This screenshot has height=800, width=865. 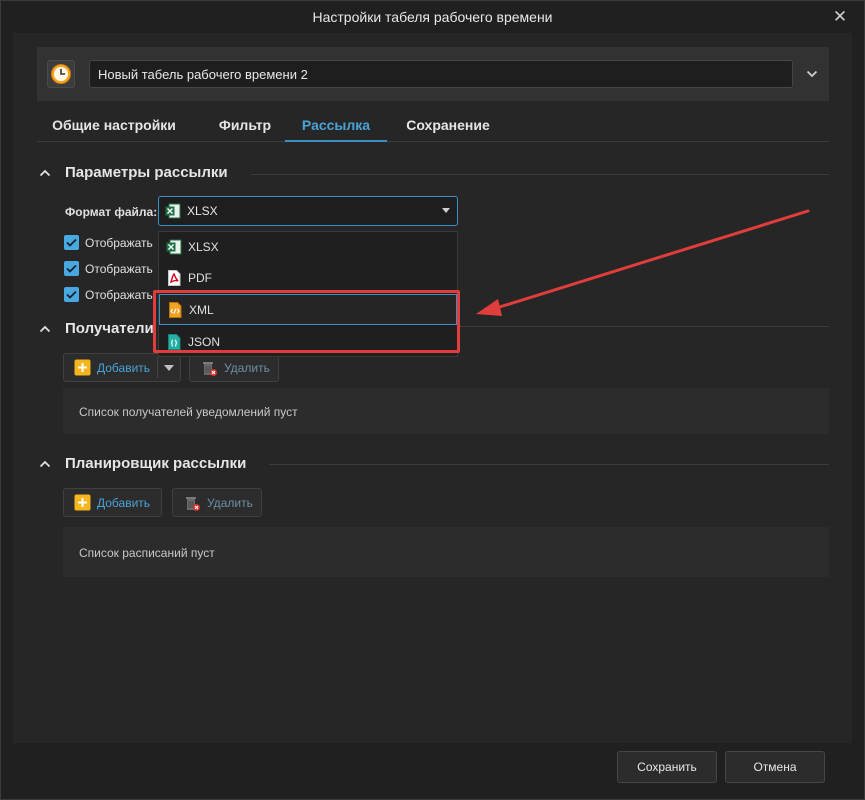 What do you see at coordinates (119, 269) in the screenshot?
I see `checkbox-2-label: Отображать` at bounding box center [119, 269].